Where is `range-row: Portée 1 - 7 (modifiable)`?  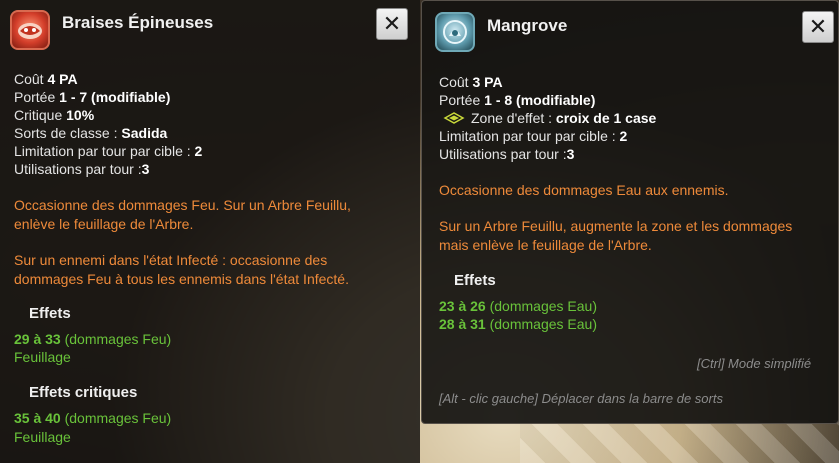
range-row: Portée 1 - 7 (modifiable) is located at coordinates (92, 97).